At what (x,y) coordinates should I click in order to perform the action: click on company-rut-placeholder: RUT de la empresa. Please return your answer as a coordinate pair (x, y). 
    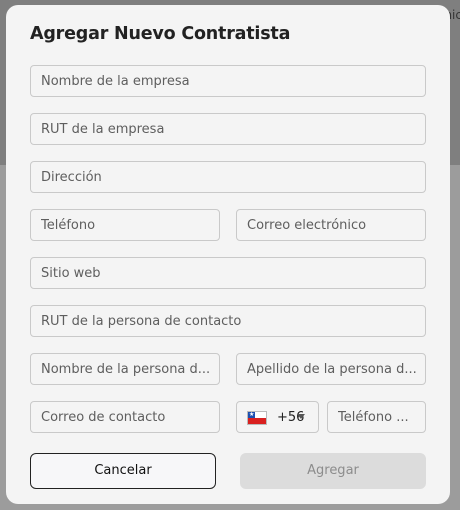
    Looking at the image, I should click on (103, 129).